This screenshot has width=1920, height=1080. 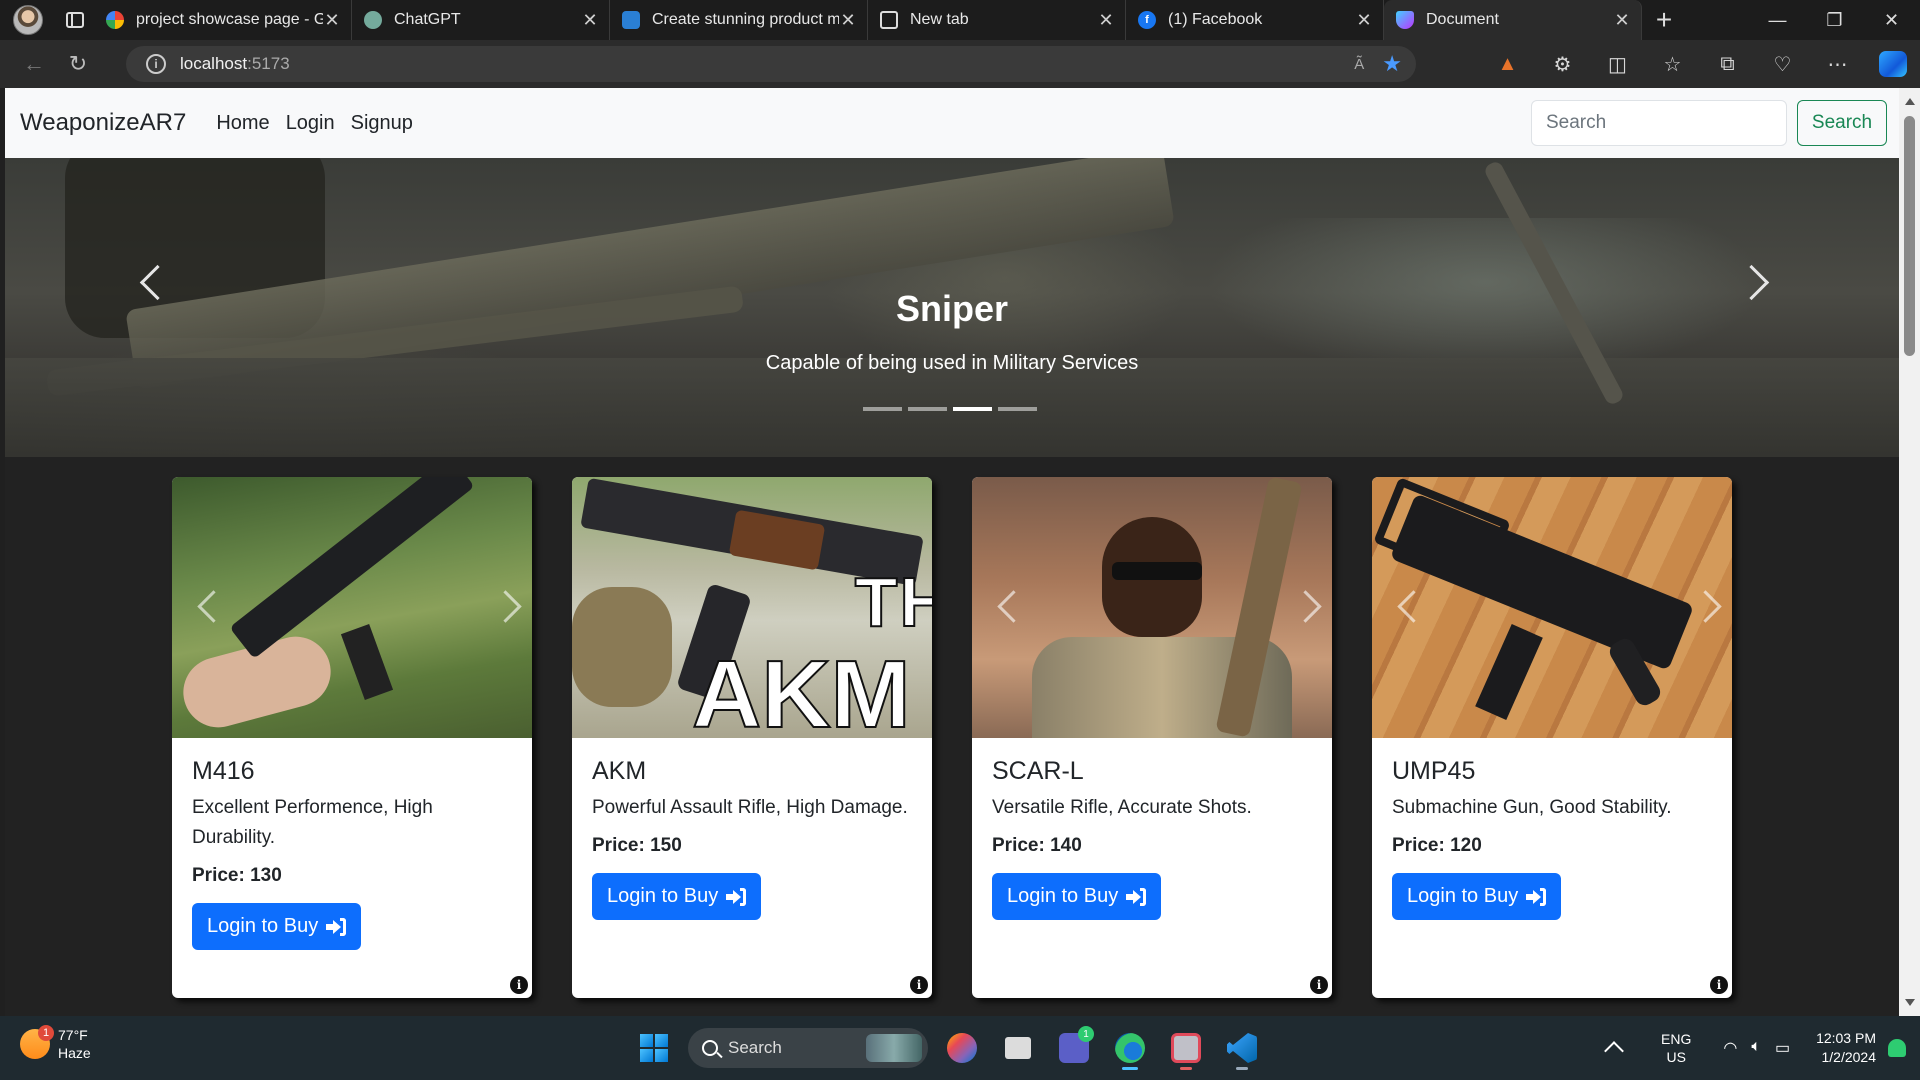 What do you see at coordinates (1405, 20) in the screenshot?
I see `vite-icon` at bounding box center [1405, 20].